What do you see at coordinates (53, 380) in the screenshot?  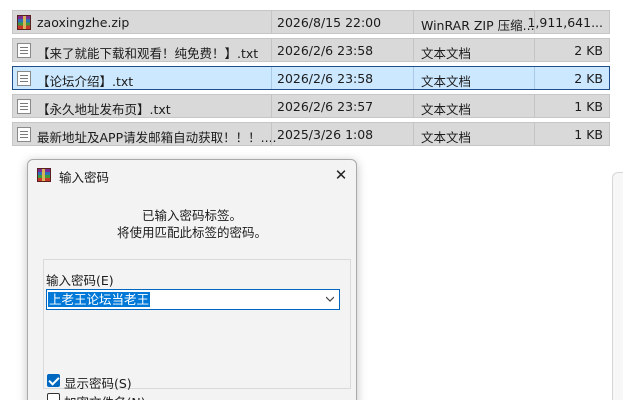 I see `show-password-checkbox` at bounding box center [53, 380].